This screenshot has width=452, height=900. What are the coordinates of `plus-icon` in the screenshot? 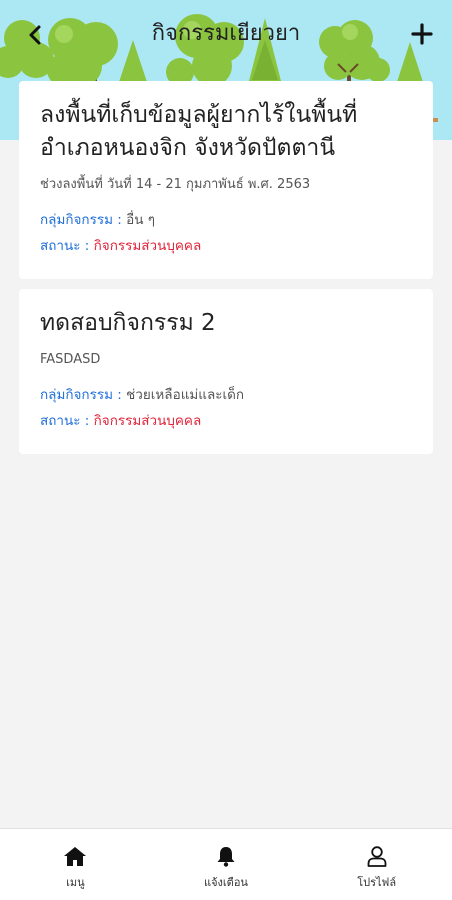 It's located at (422, 34).